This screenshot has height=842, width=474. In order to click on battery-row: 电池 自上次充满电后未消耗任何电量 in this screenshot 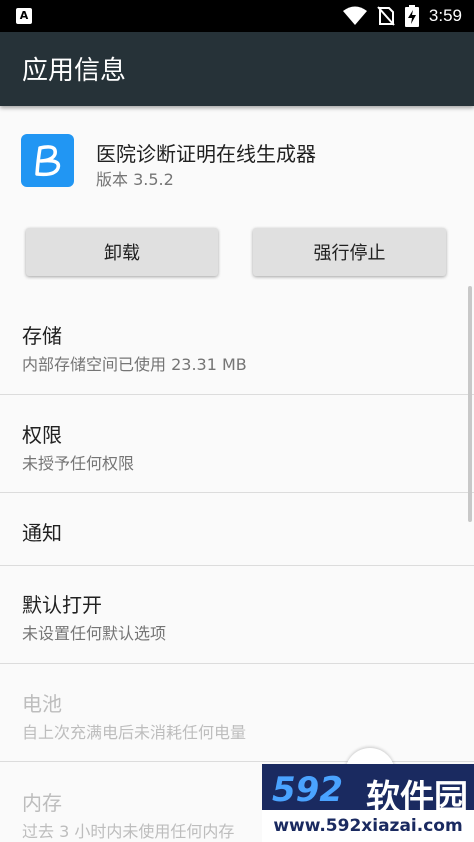, I will do `click(237, 712)`.